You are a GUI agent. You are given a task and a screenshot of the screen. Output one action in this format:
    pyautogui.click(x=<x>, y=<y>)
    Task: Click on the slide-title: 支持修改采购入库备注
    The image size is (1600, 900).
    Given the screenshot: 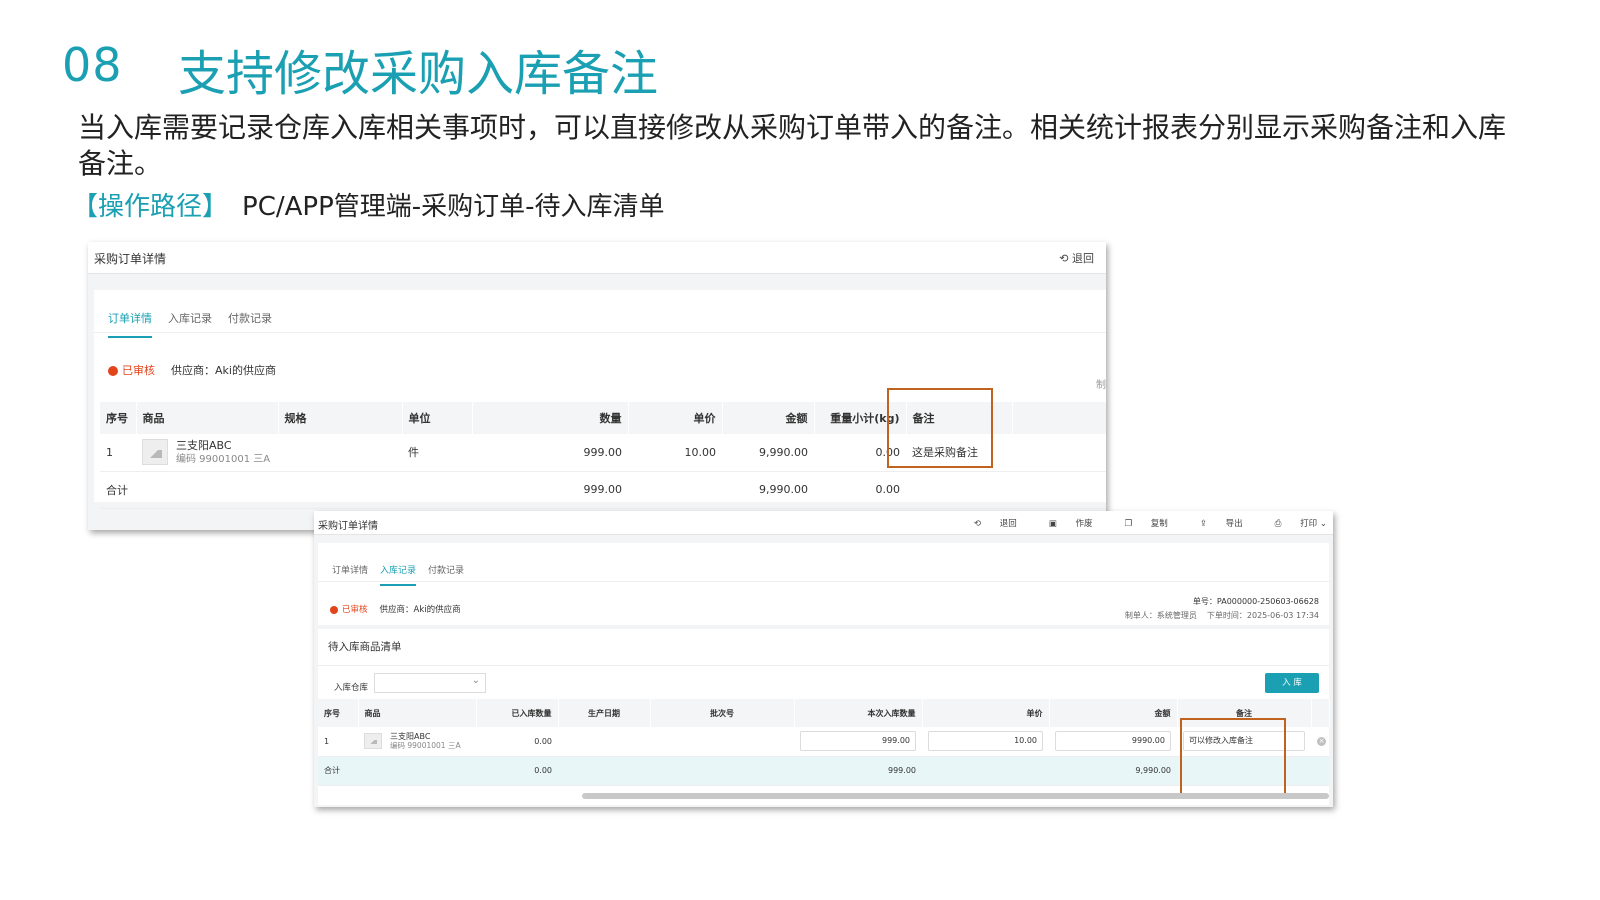 What is the action you would take?
    pyautogui.click(x=418, y=74)
    